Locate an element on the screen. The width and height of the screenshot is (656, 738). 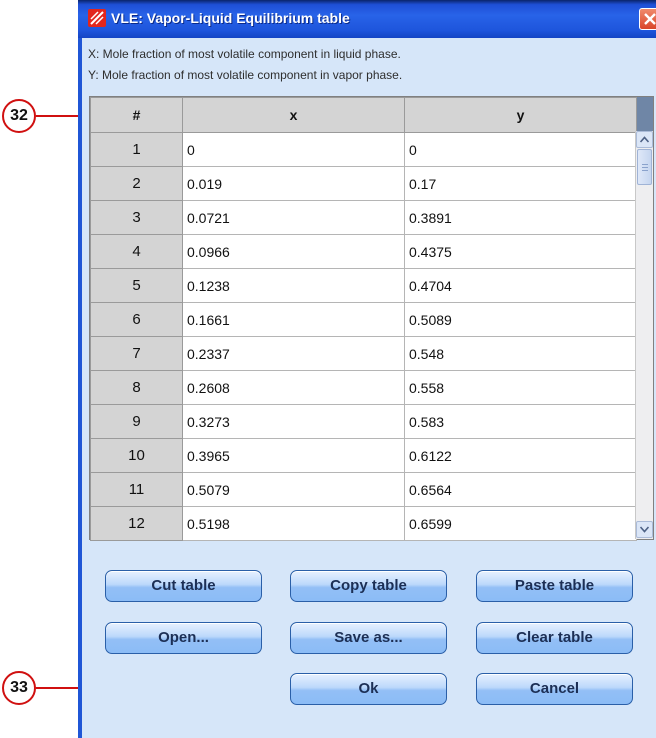
scroll-down-arrow-icon is located at coordinates (644, 529).